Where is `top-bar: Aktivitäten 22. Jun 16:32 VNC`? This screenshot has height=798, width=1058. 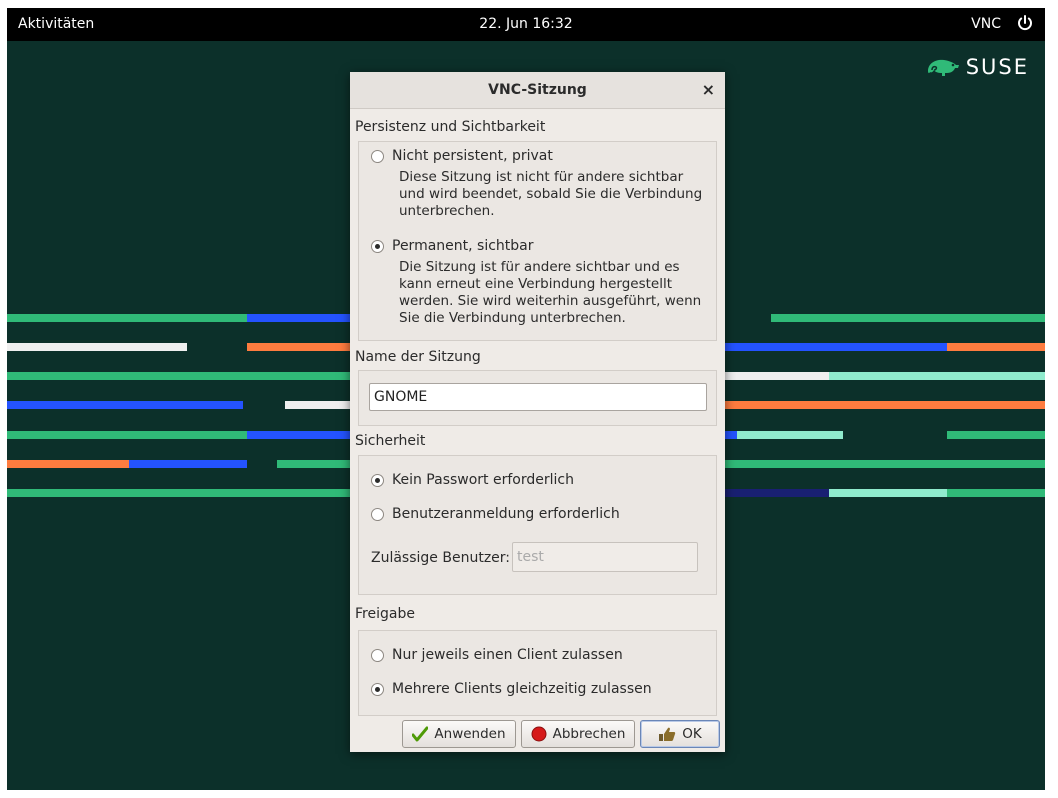
top-bar: Aktivitäten 22. Jun 16:32 VNC is located at coordinates (526, 24).